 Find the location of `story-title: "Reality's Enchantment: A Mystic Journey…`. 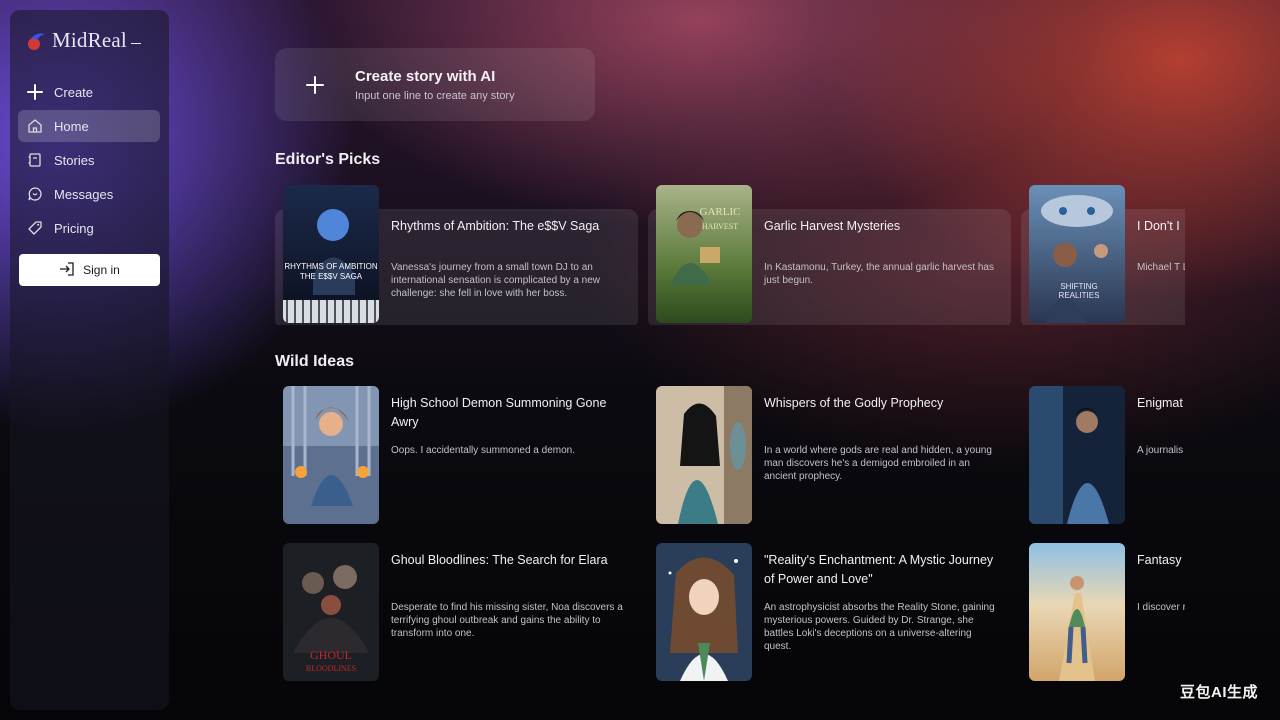

story-title: "Reality's Enchantment: A Mystic Journey… is located at coordinates (879, 569).